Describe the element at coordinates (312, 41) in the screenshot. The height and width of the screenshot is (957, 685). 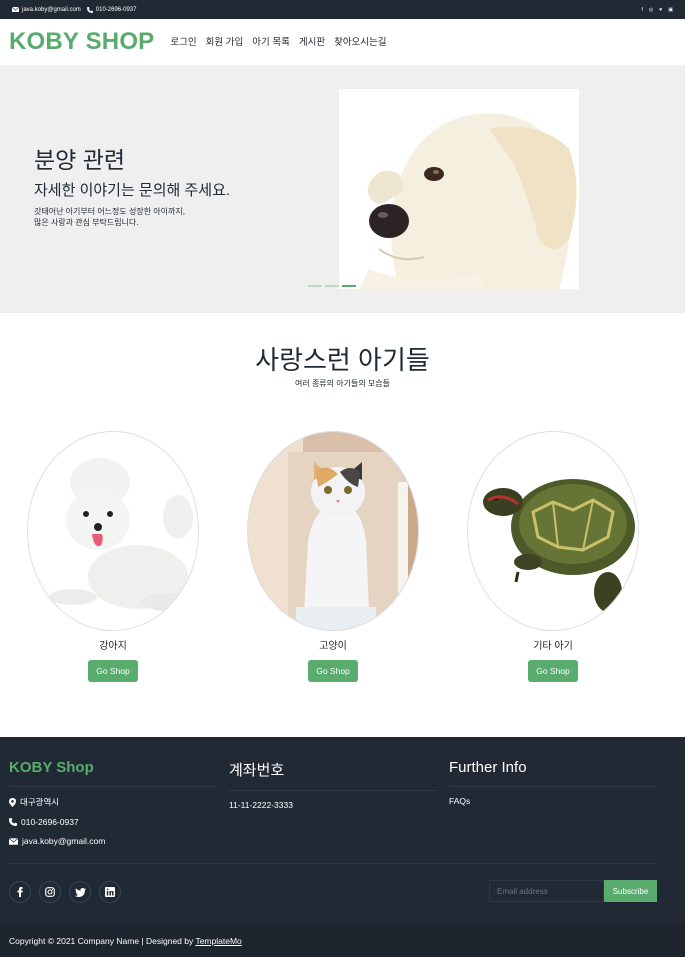
I see `nav-item-board: 게시판` at that location.